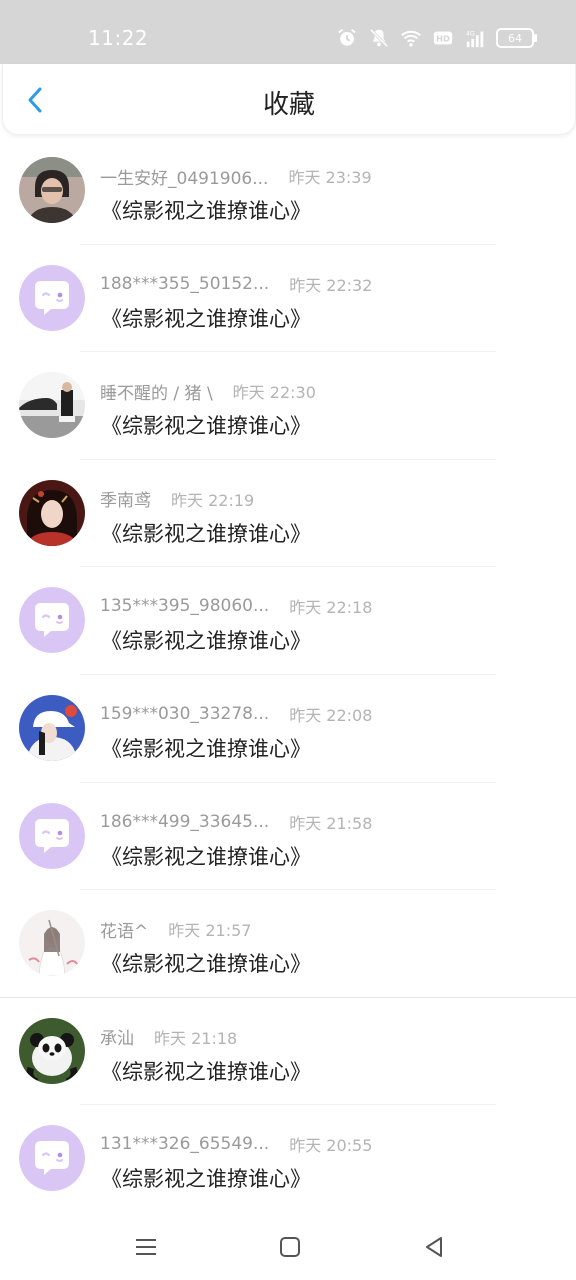 The width and height of the screenshot is (576, 1280). I want to click on item-meta: 135***395_98060... 昨天 22:18, so click(236, 606).